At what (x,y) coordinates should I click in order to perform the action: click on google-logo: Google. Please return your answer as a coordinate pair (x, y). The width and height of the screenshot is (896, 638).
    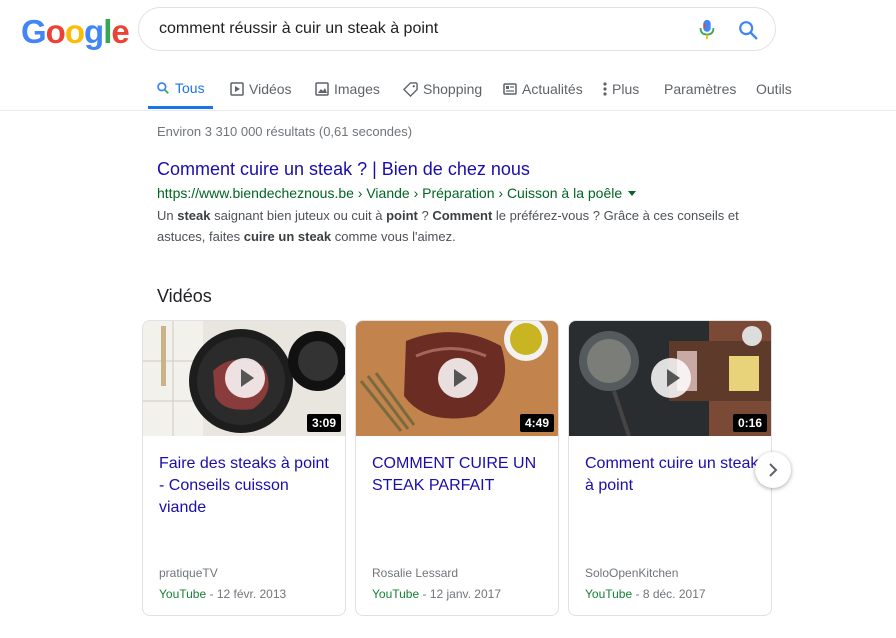
    Looking at the image, I should click on (75, 32).